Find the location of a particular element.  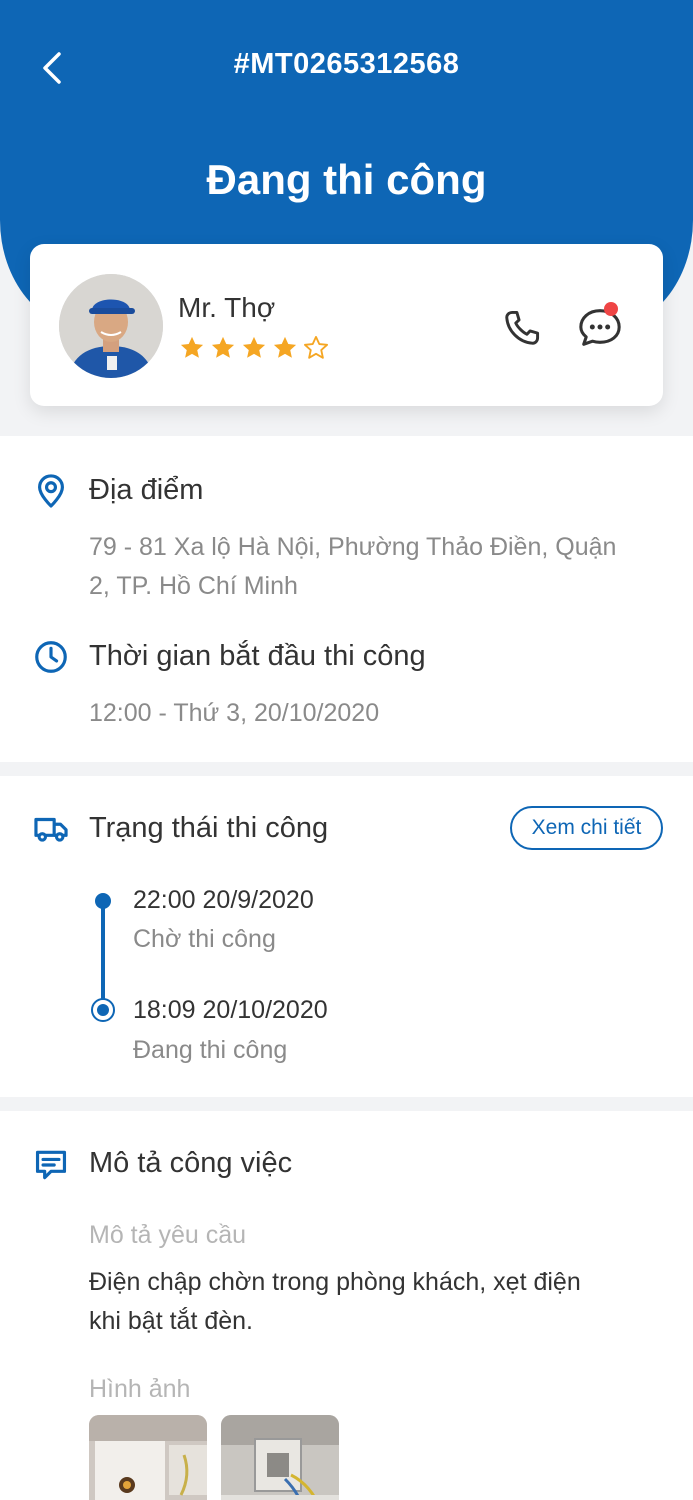

timeline-line is located at coordinates (103, 950).